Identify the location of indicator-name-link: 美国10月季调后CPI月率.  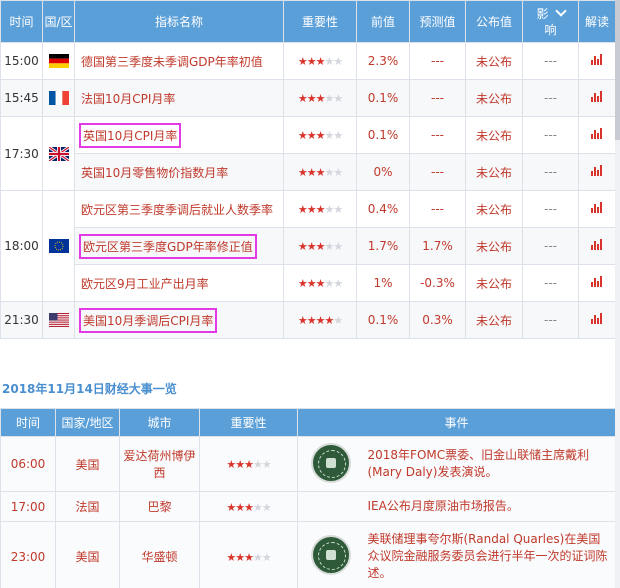
(148, 320).